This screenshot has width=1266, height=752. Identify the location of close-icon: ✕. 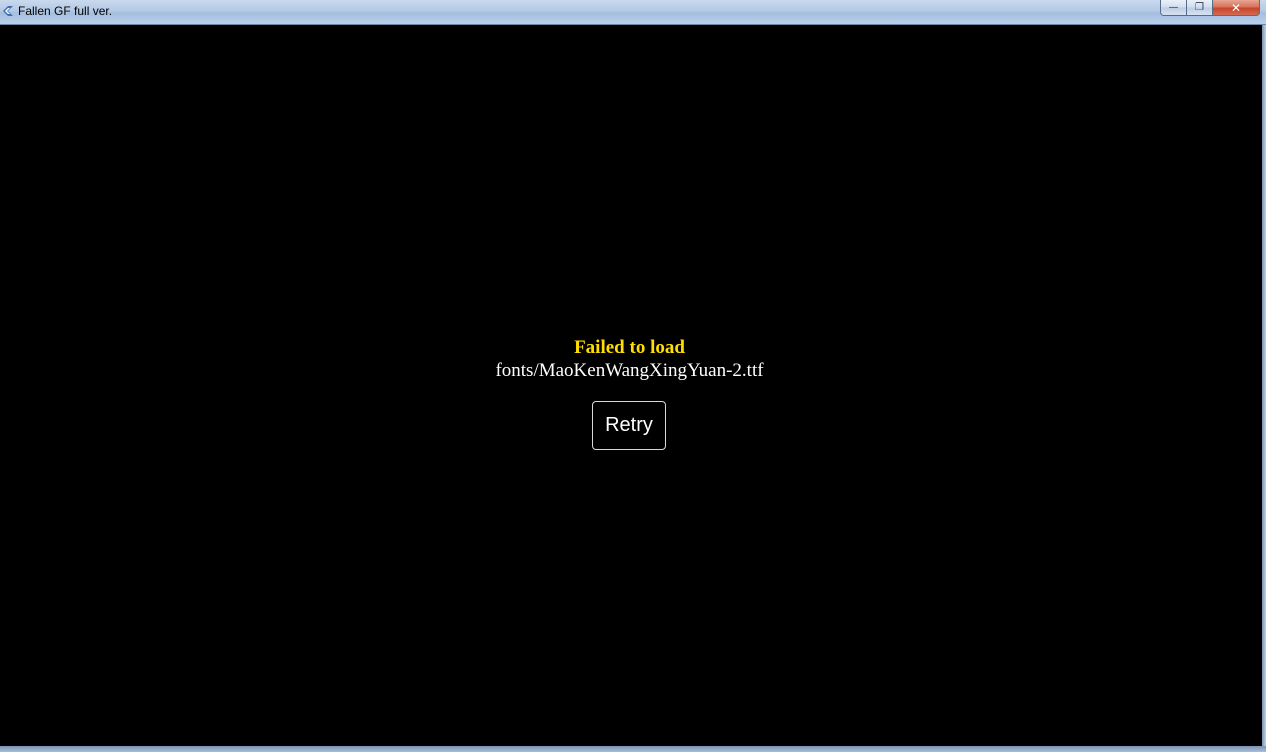
(1236, 7).